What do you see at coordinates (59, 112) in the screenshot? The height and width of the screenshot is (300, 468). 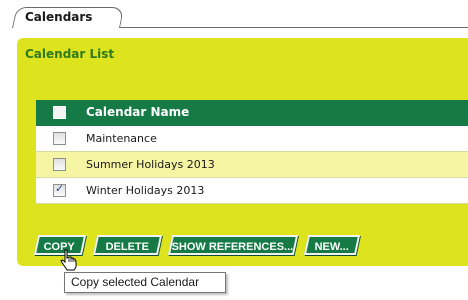 I see `select-all-checkbox` at bounding box center [59, 112].